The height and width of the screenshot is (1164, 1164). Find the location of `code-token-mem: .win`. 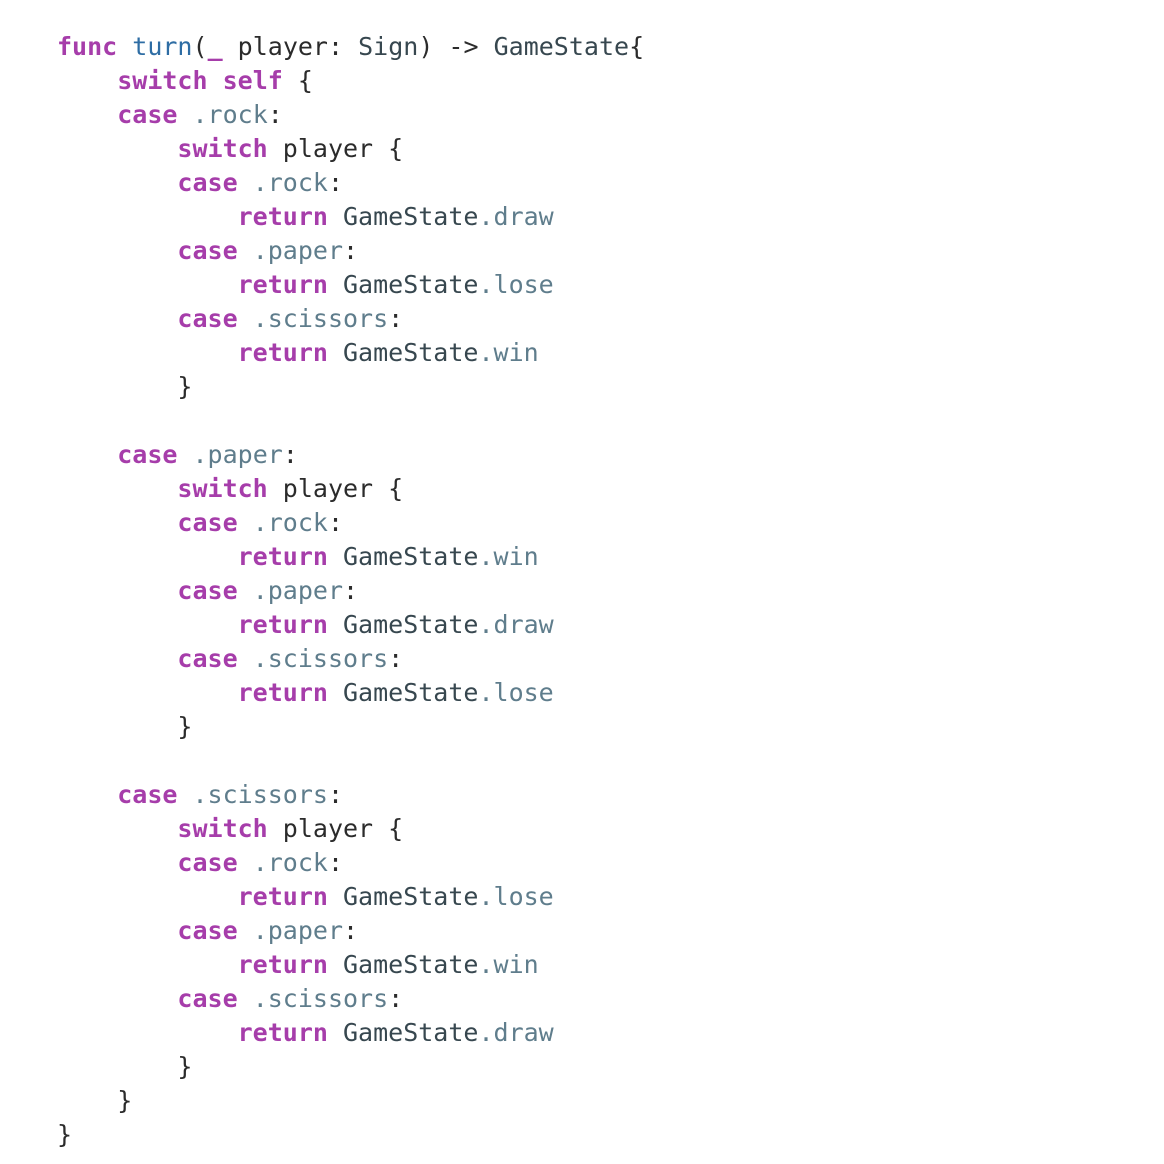

code-token-mem: .win is located at coordinates (508, 352).